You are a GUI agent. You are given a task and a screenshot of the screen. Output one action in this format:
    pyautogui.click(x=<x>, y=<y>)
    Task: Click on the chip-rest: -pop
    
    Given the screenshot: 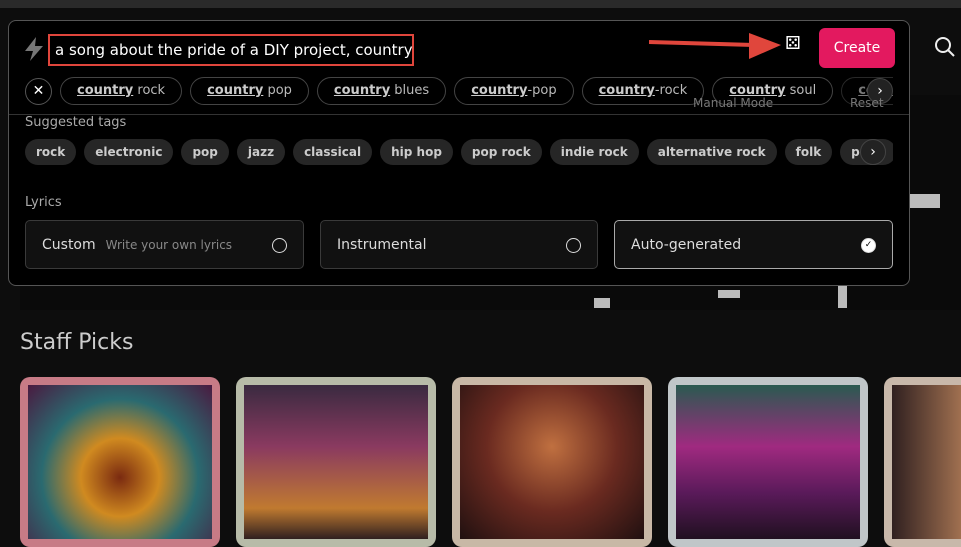 What is the action you would take?
    pyautogui.click(x=542, y=90)
    